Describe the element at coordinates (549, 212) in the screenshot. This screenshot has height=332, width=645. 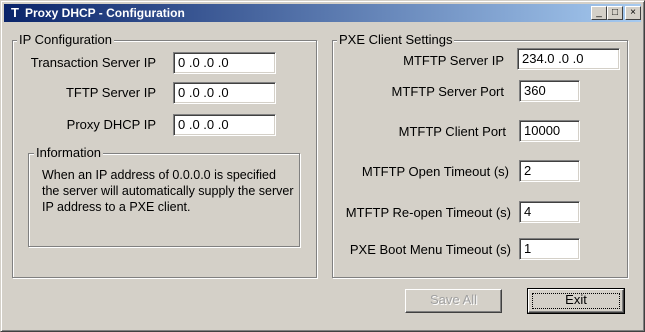
I see `mtftp-reopen-timeout-field: 4` at that location.